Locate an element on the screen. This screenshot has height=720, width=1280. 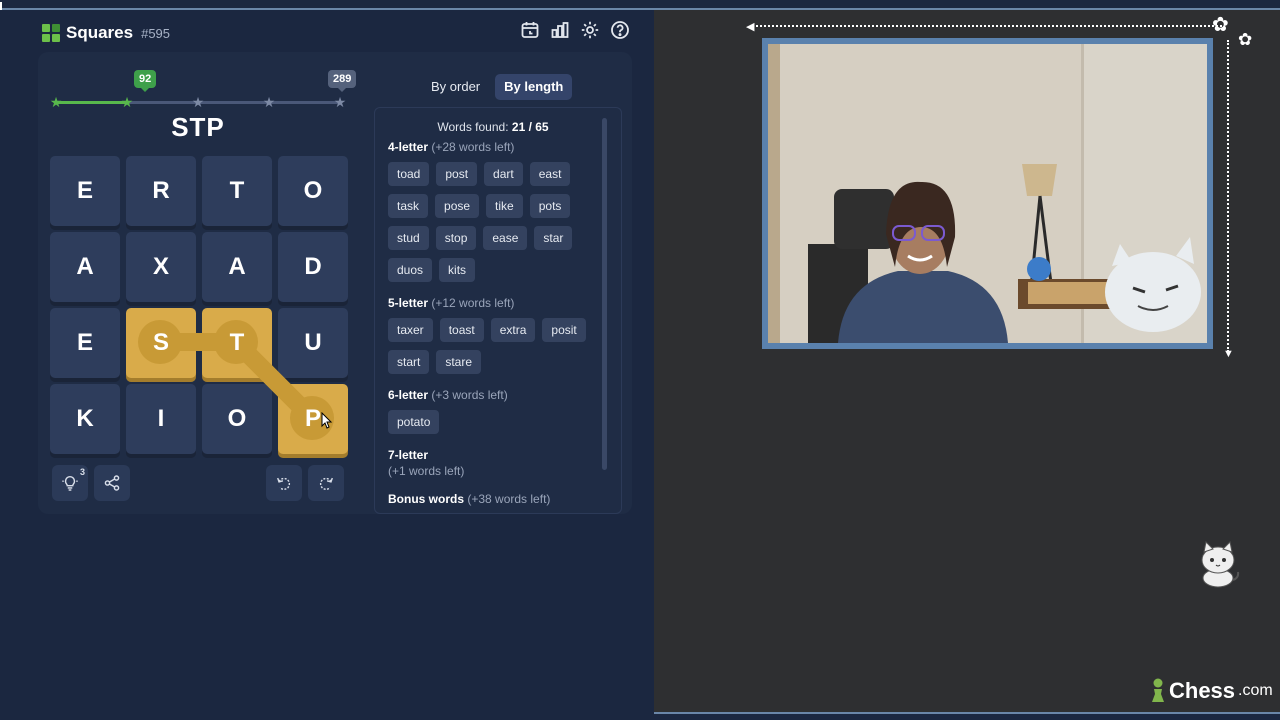
tile-letter: I is located at coordinates (161, 418).